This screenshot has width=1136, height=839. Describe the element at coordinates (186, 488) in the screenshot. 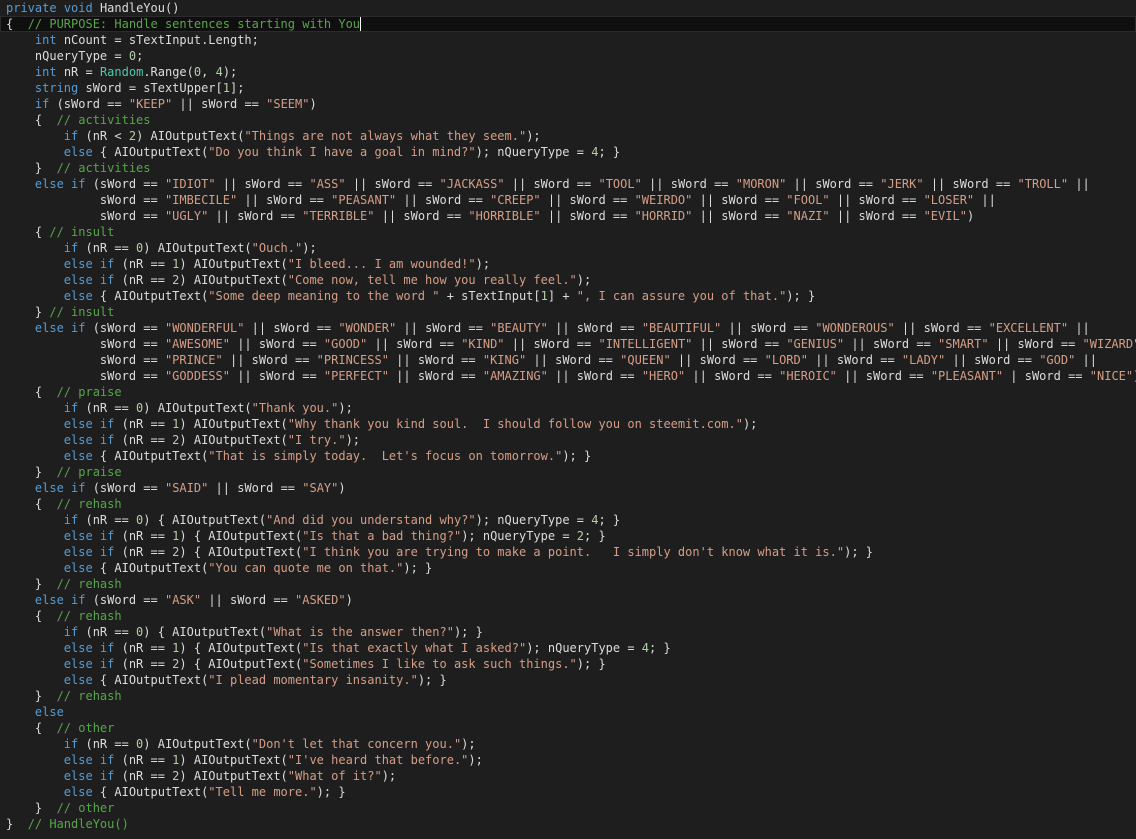

I see `string-literal: "SAID"` at that location.